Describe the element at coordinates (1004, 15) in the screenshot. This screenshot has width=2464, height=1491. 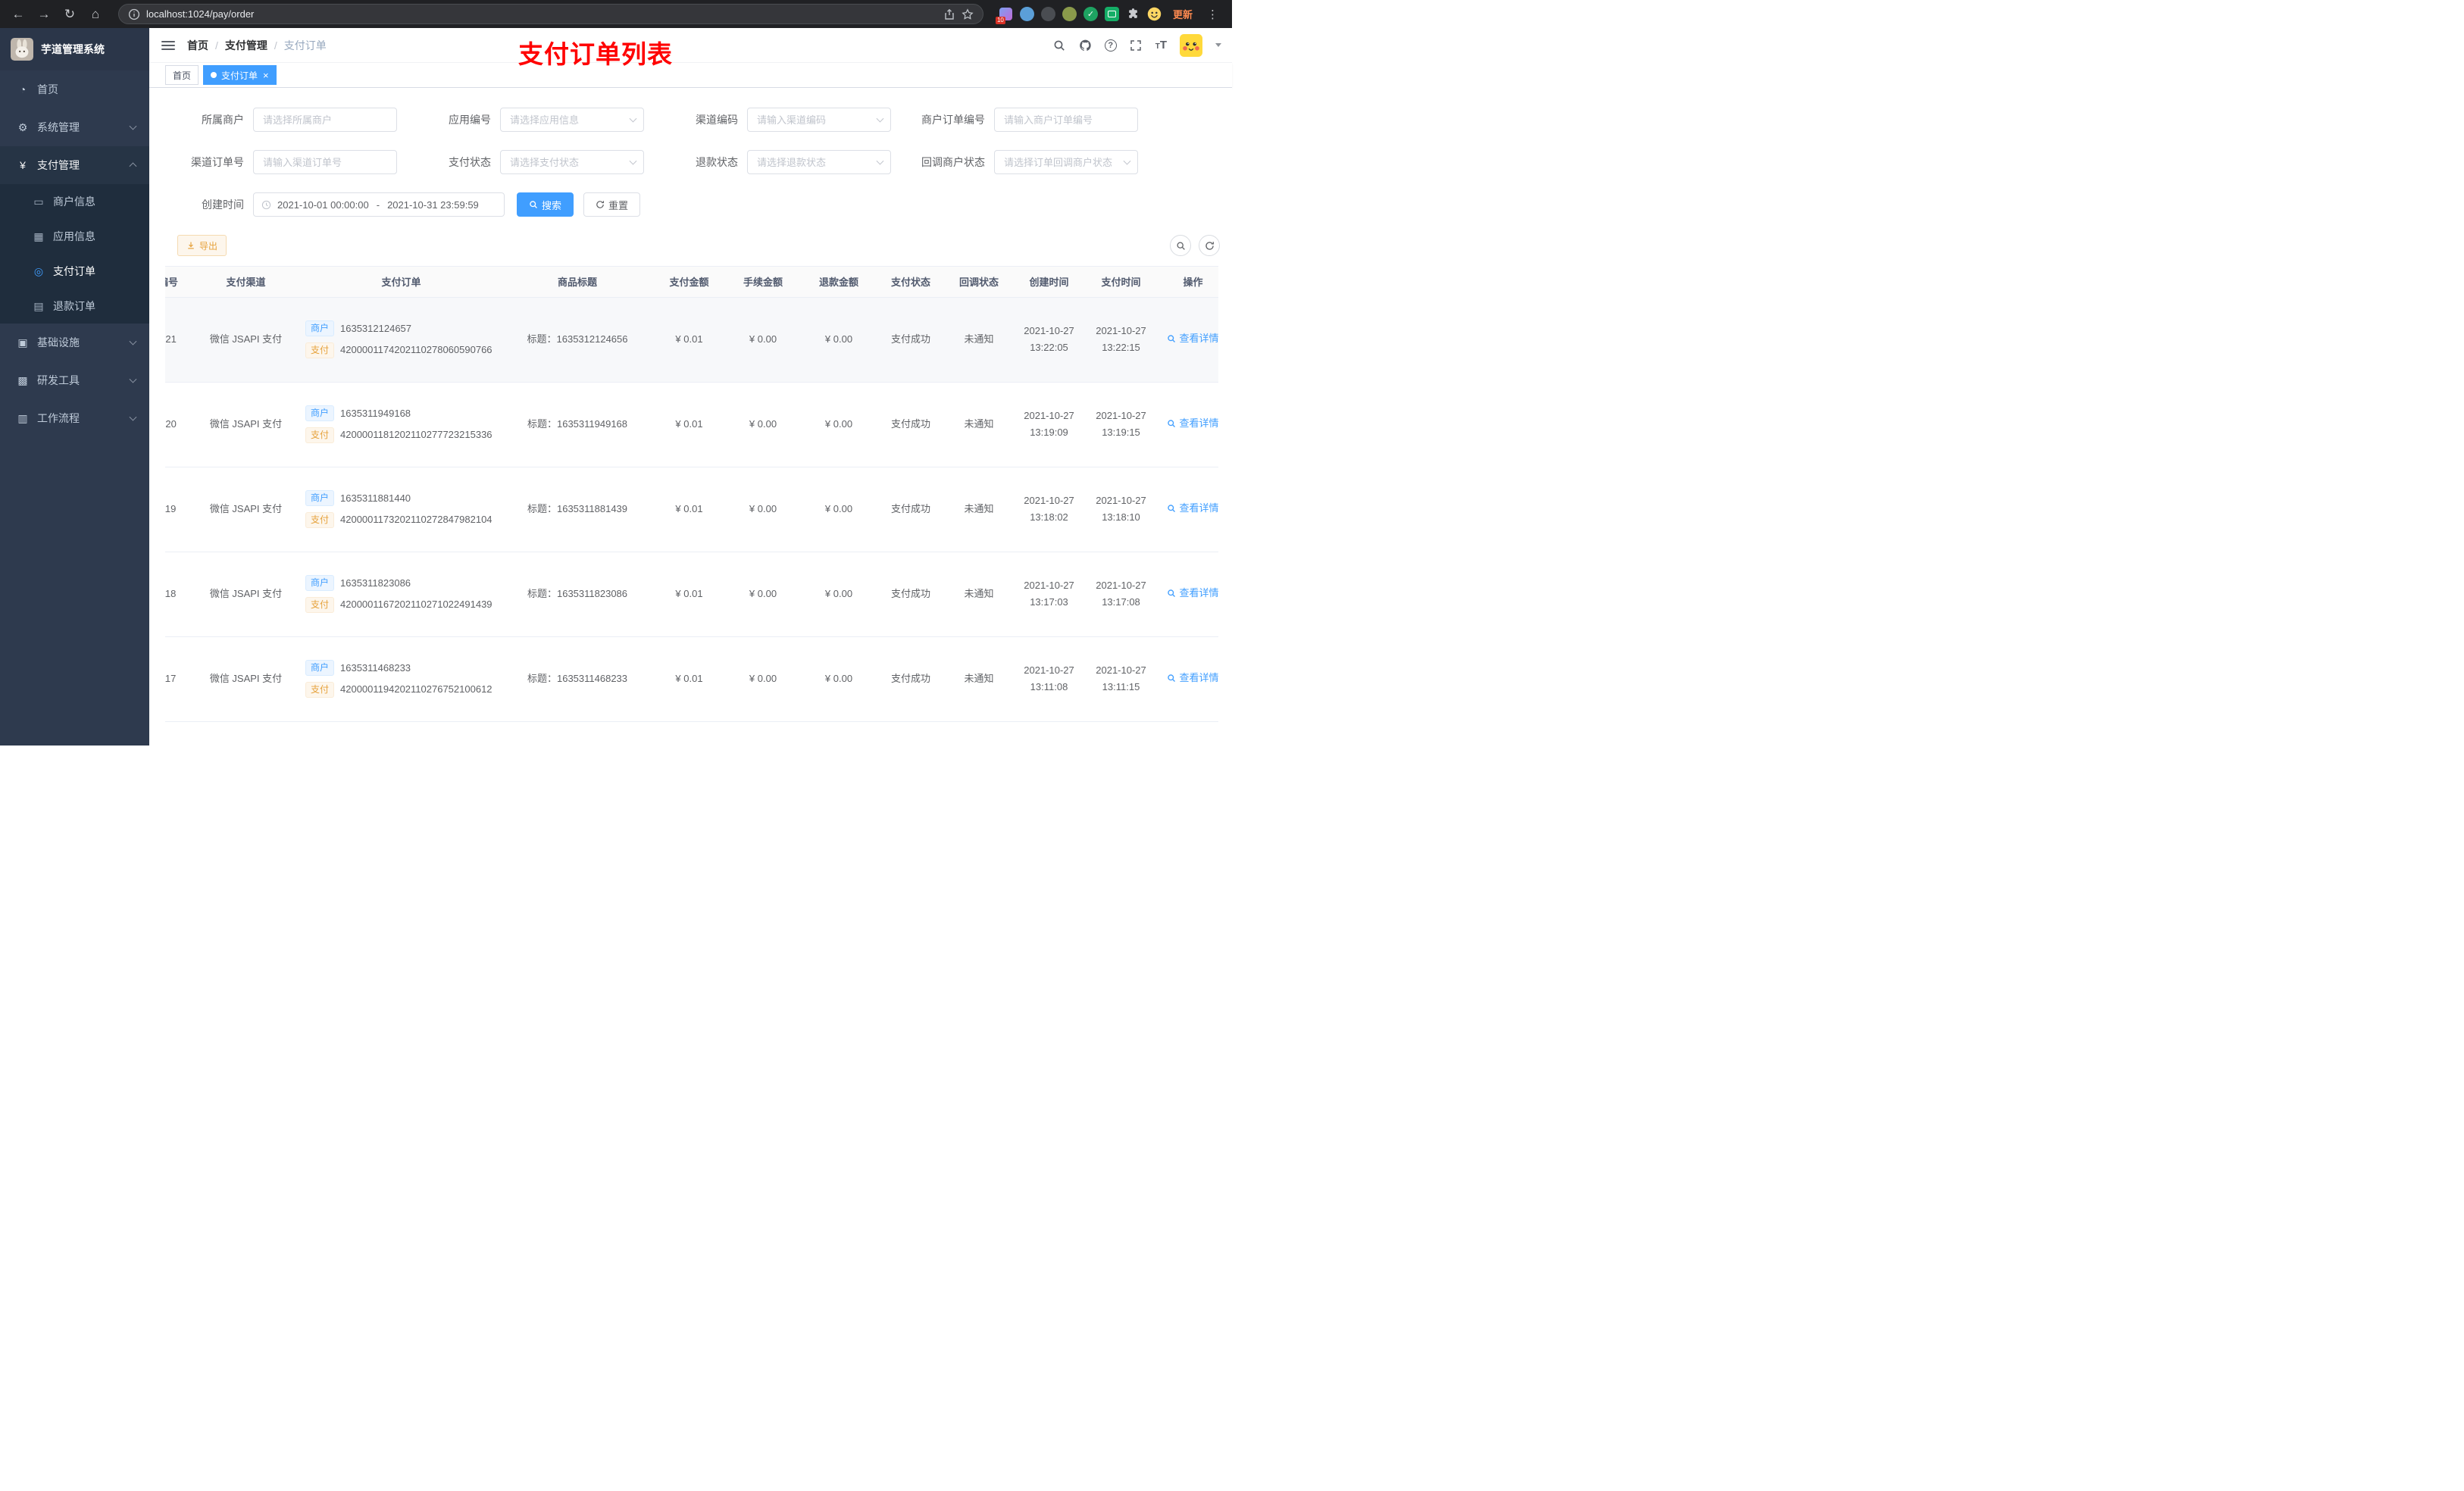
I see `extension-icon-counter: 10` at that location.